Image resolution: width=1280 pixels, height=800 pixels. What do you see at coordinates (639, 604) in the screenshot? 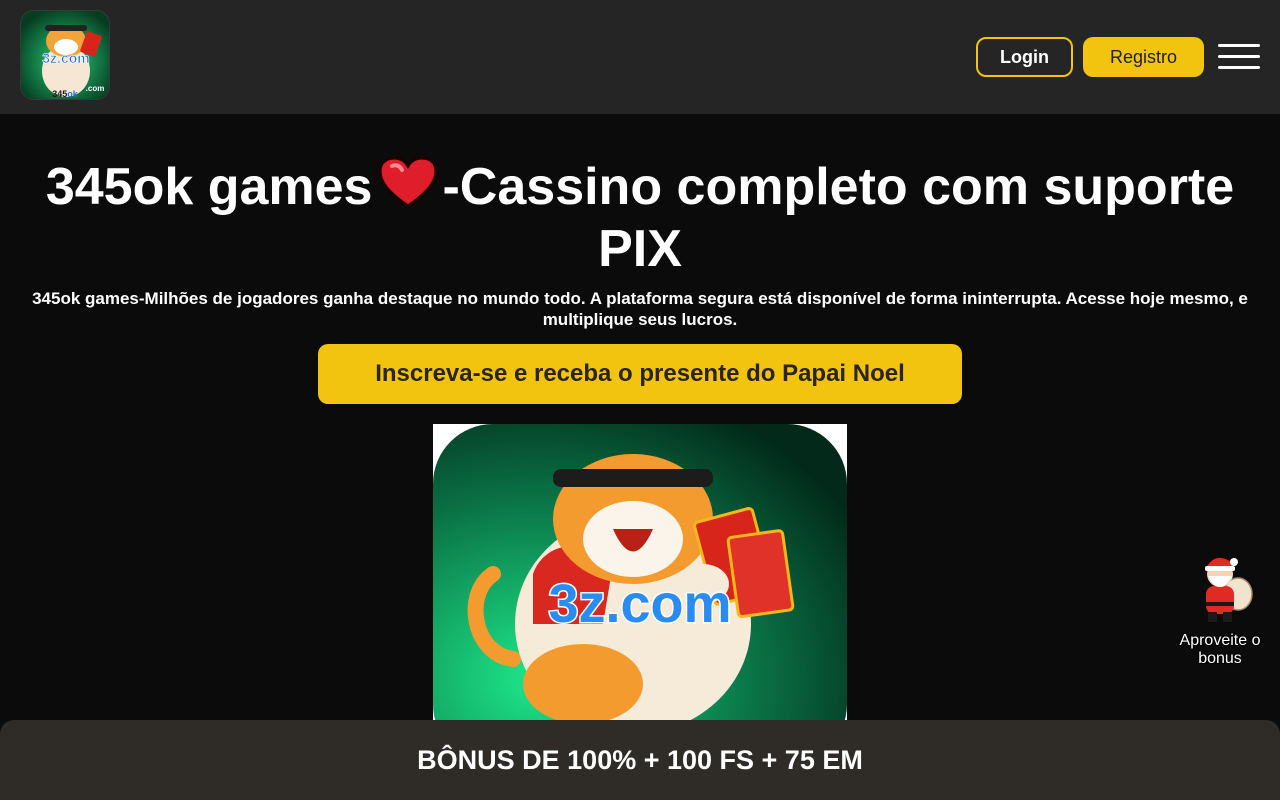
I see `hero-text: 3z.com` at bounding box center [639, 604].